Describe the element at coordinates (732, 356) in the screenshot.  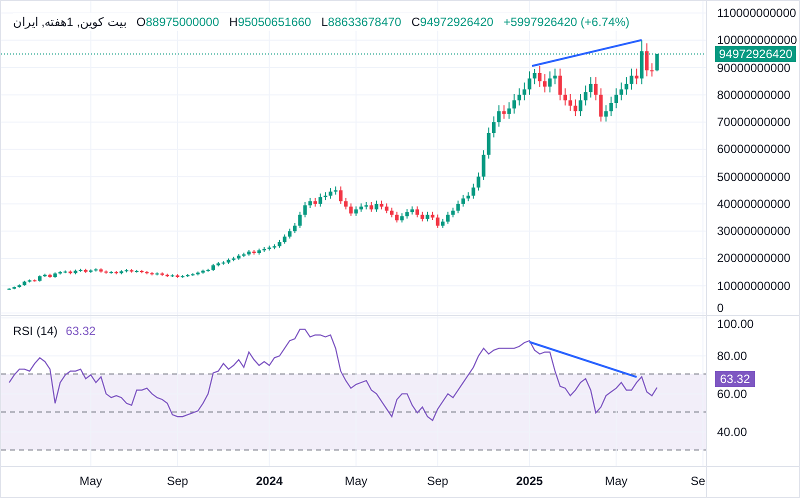
I see `axis-tick-label: 80.00` at that location.